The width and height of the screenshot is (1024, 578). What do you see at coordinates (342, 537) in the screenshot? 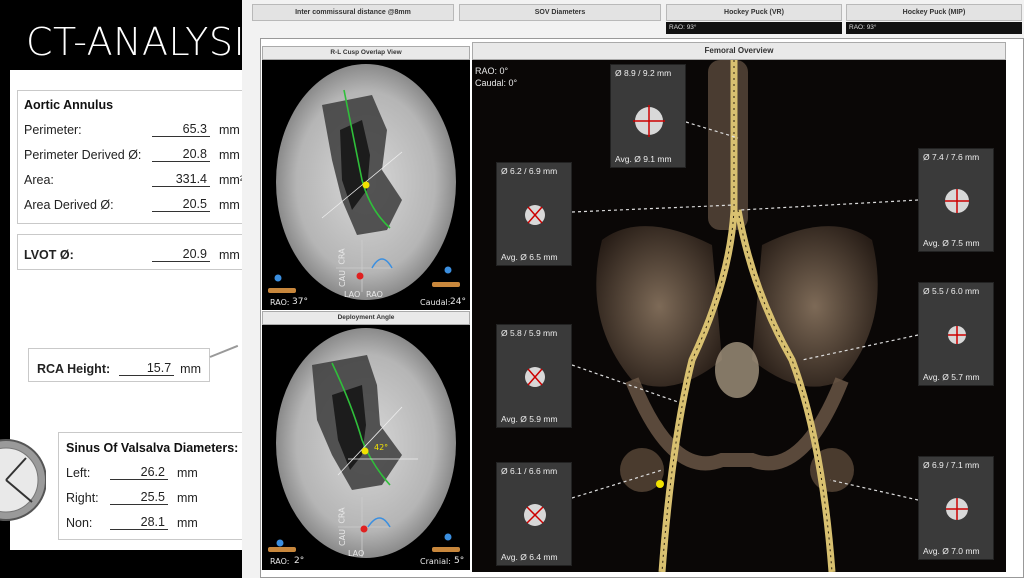
I see `deploy-cau-label: CAU` at bounding box center [342, 537].